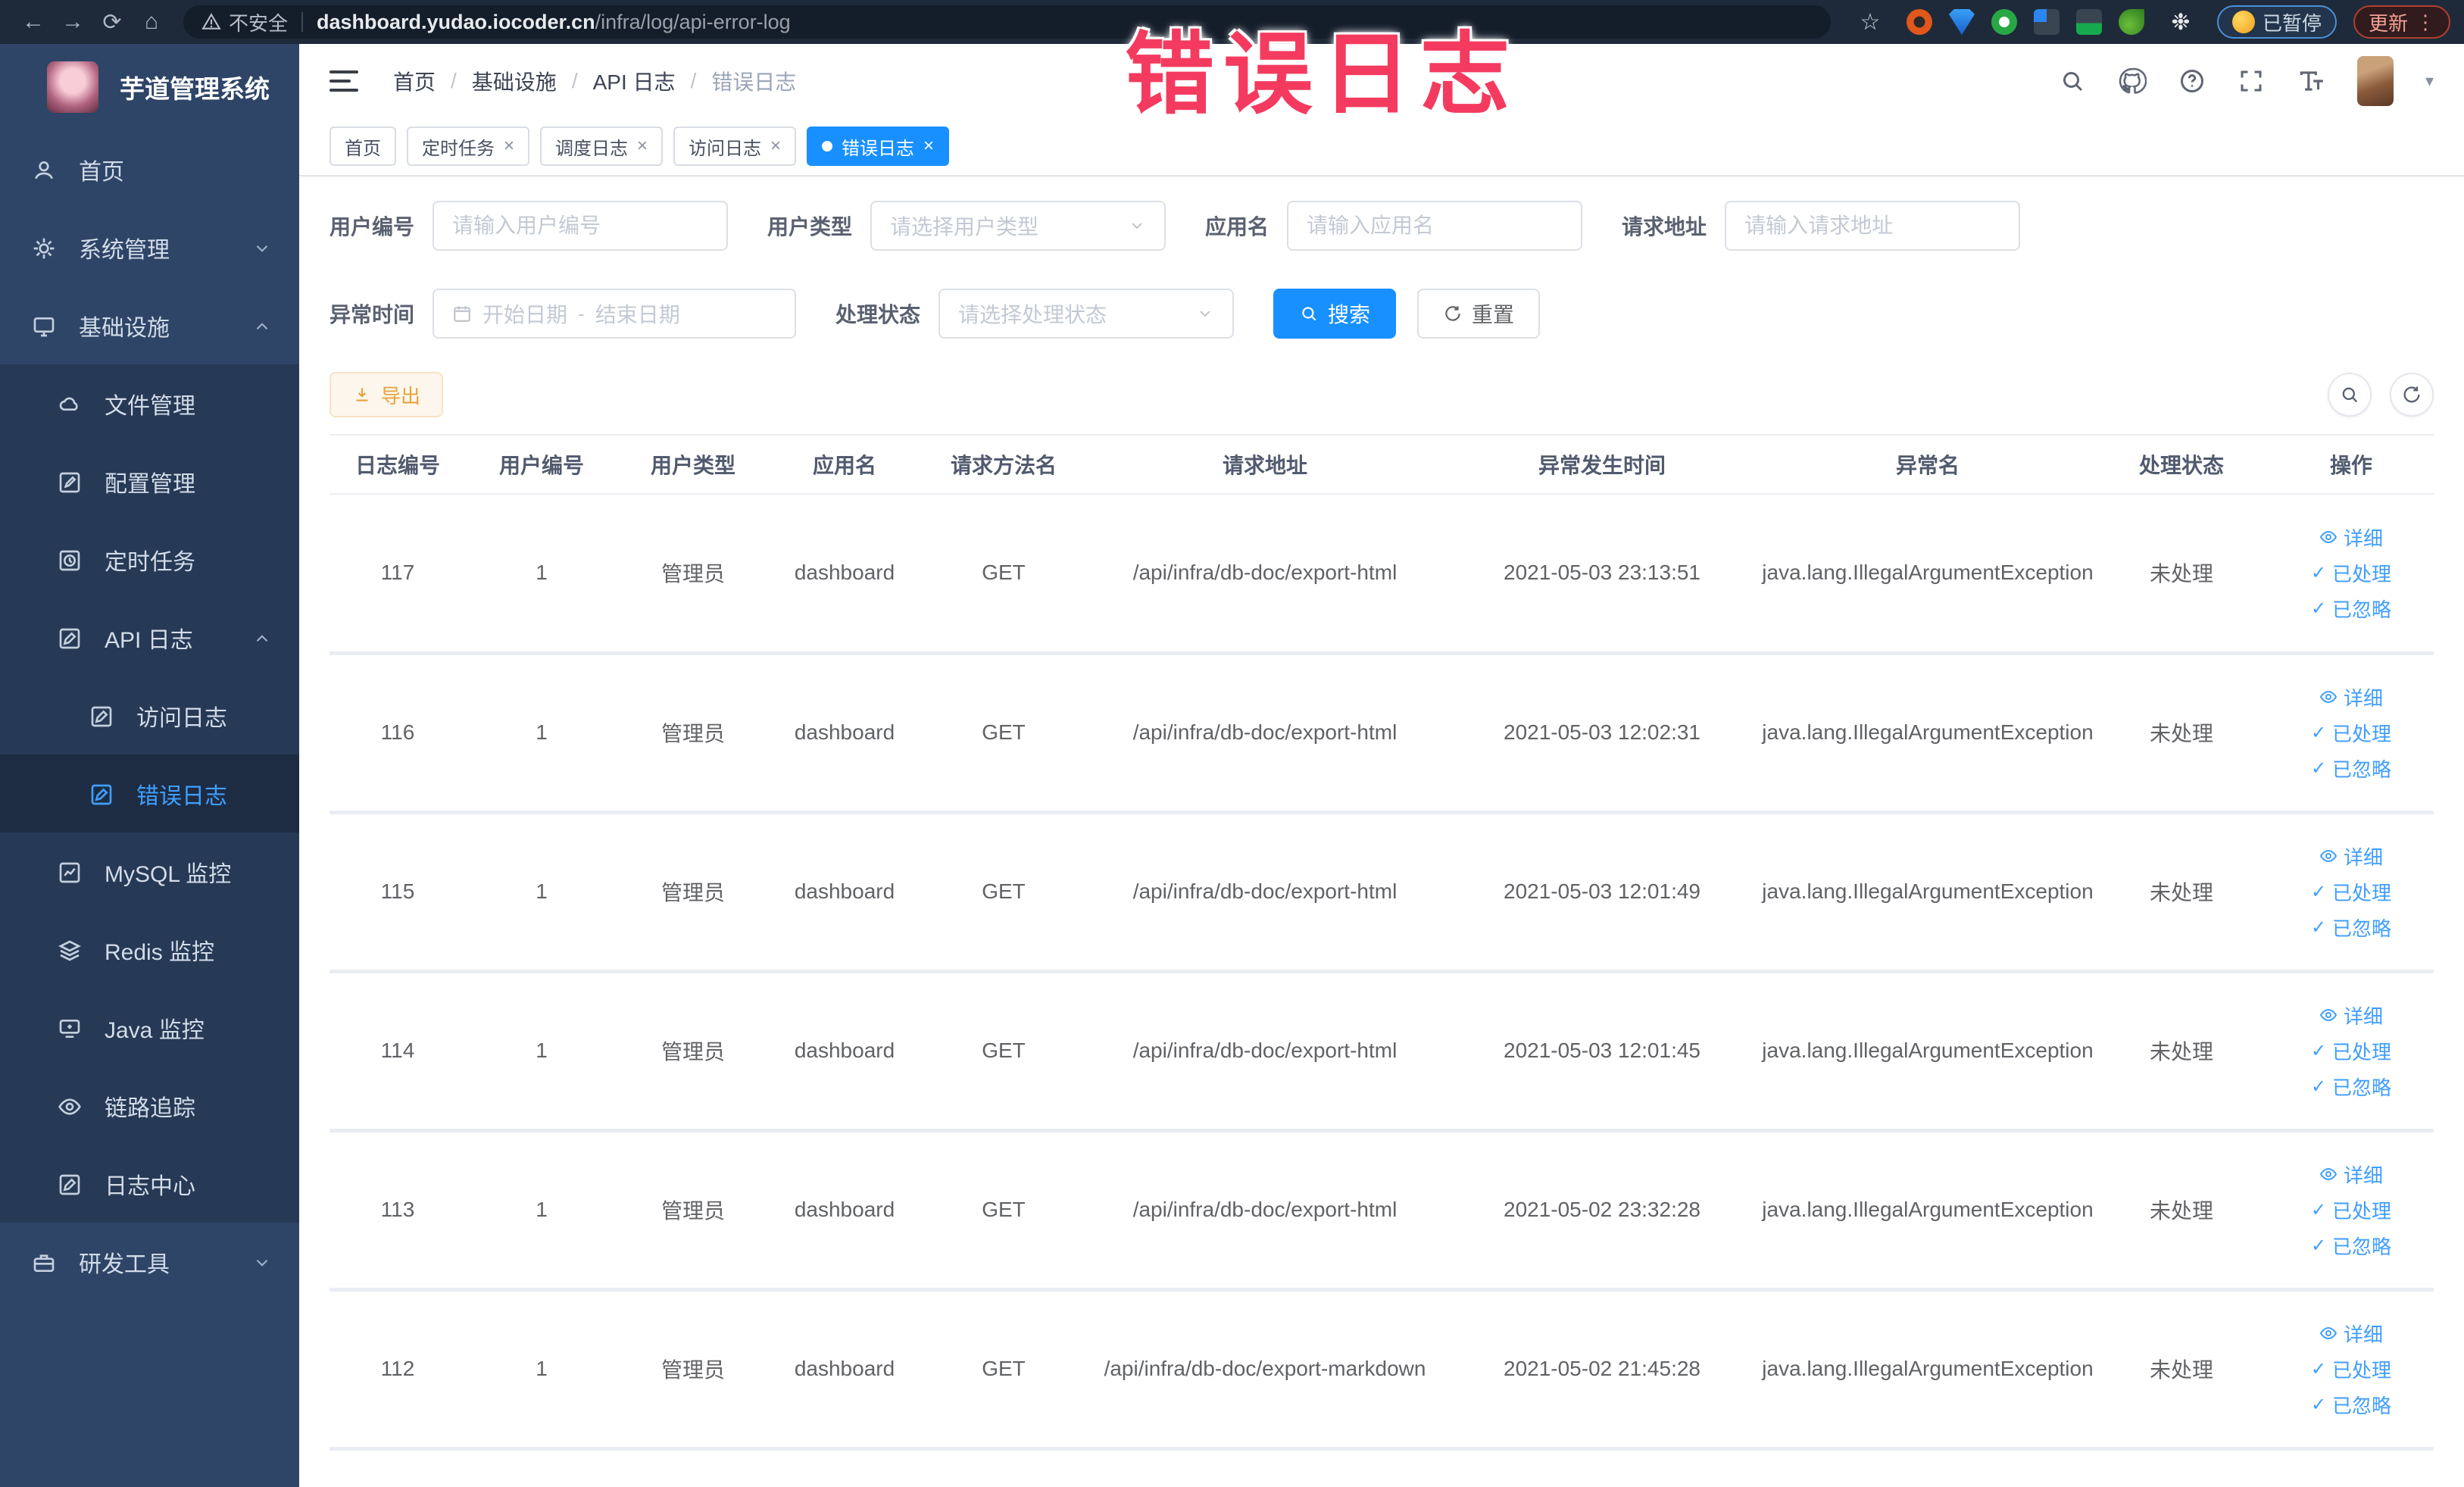  I want to click on extension-icon-green-leaf, so click(2131, 22).